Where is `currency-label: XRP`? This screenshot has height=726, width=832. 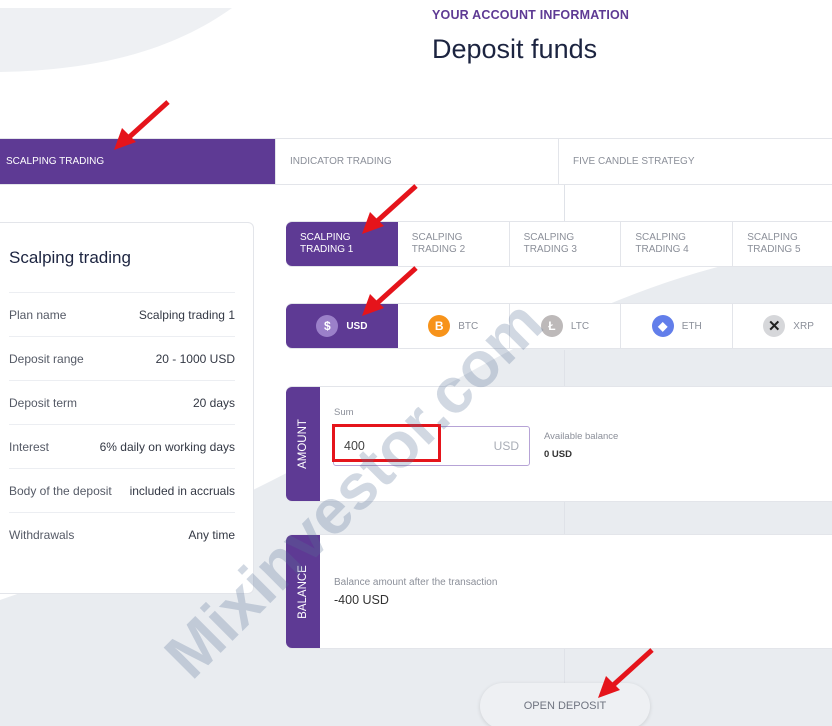
currency-label: XRP is located at coordinates (803, 326).